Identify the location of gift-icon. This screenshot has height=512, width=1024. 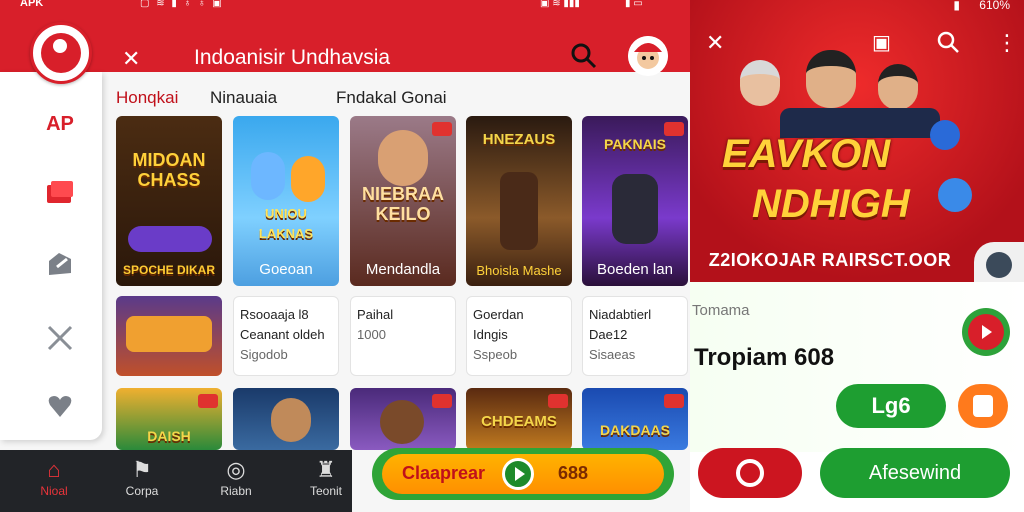
(983, 406).